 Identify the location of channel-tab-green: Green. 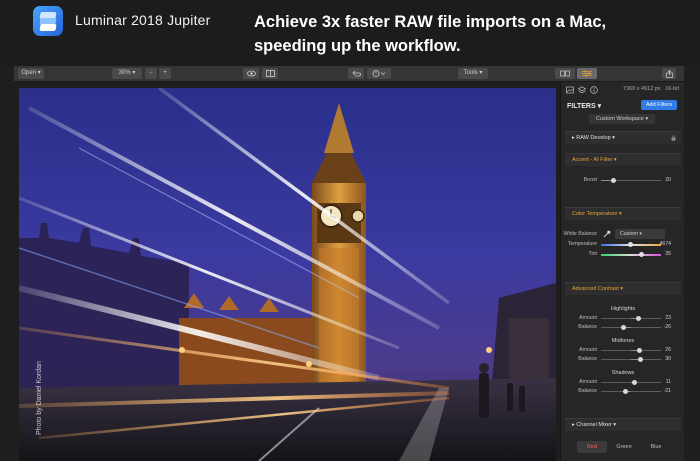
(624, 447).